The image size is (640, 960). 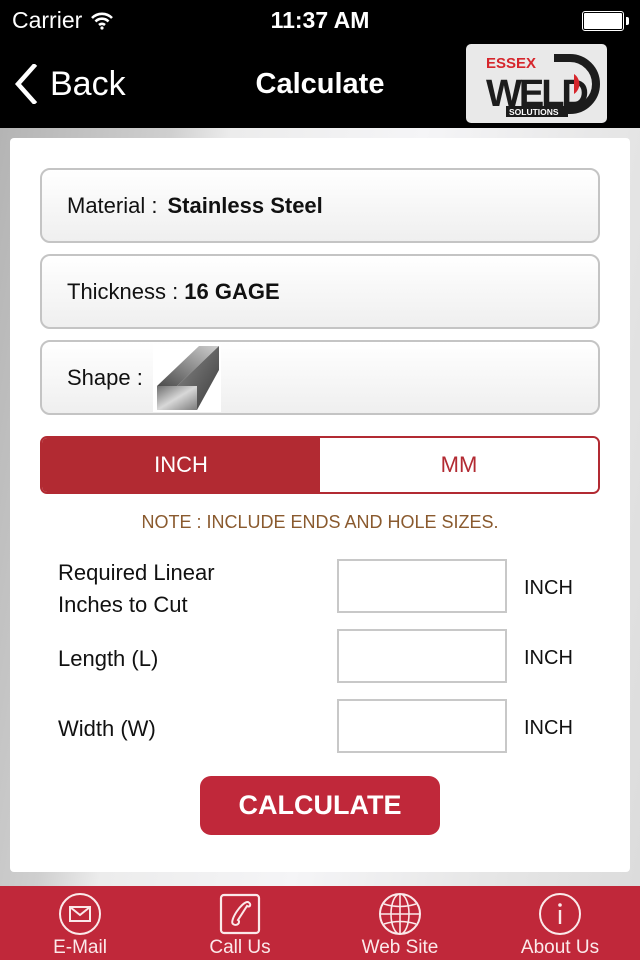 I want to click on tab-email-label: E-Mail, so click(x=80, y=947).